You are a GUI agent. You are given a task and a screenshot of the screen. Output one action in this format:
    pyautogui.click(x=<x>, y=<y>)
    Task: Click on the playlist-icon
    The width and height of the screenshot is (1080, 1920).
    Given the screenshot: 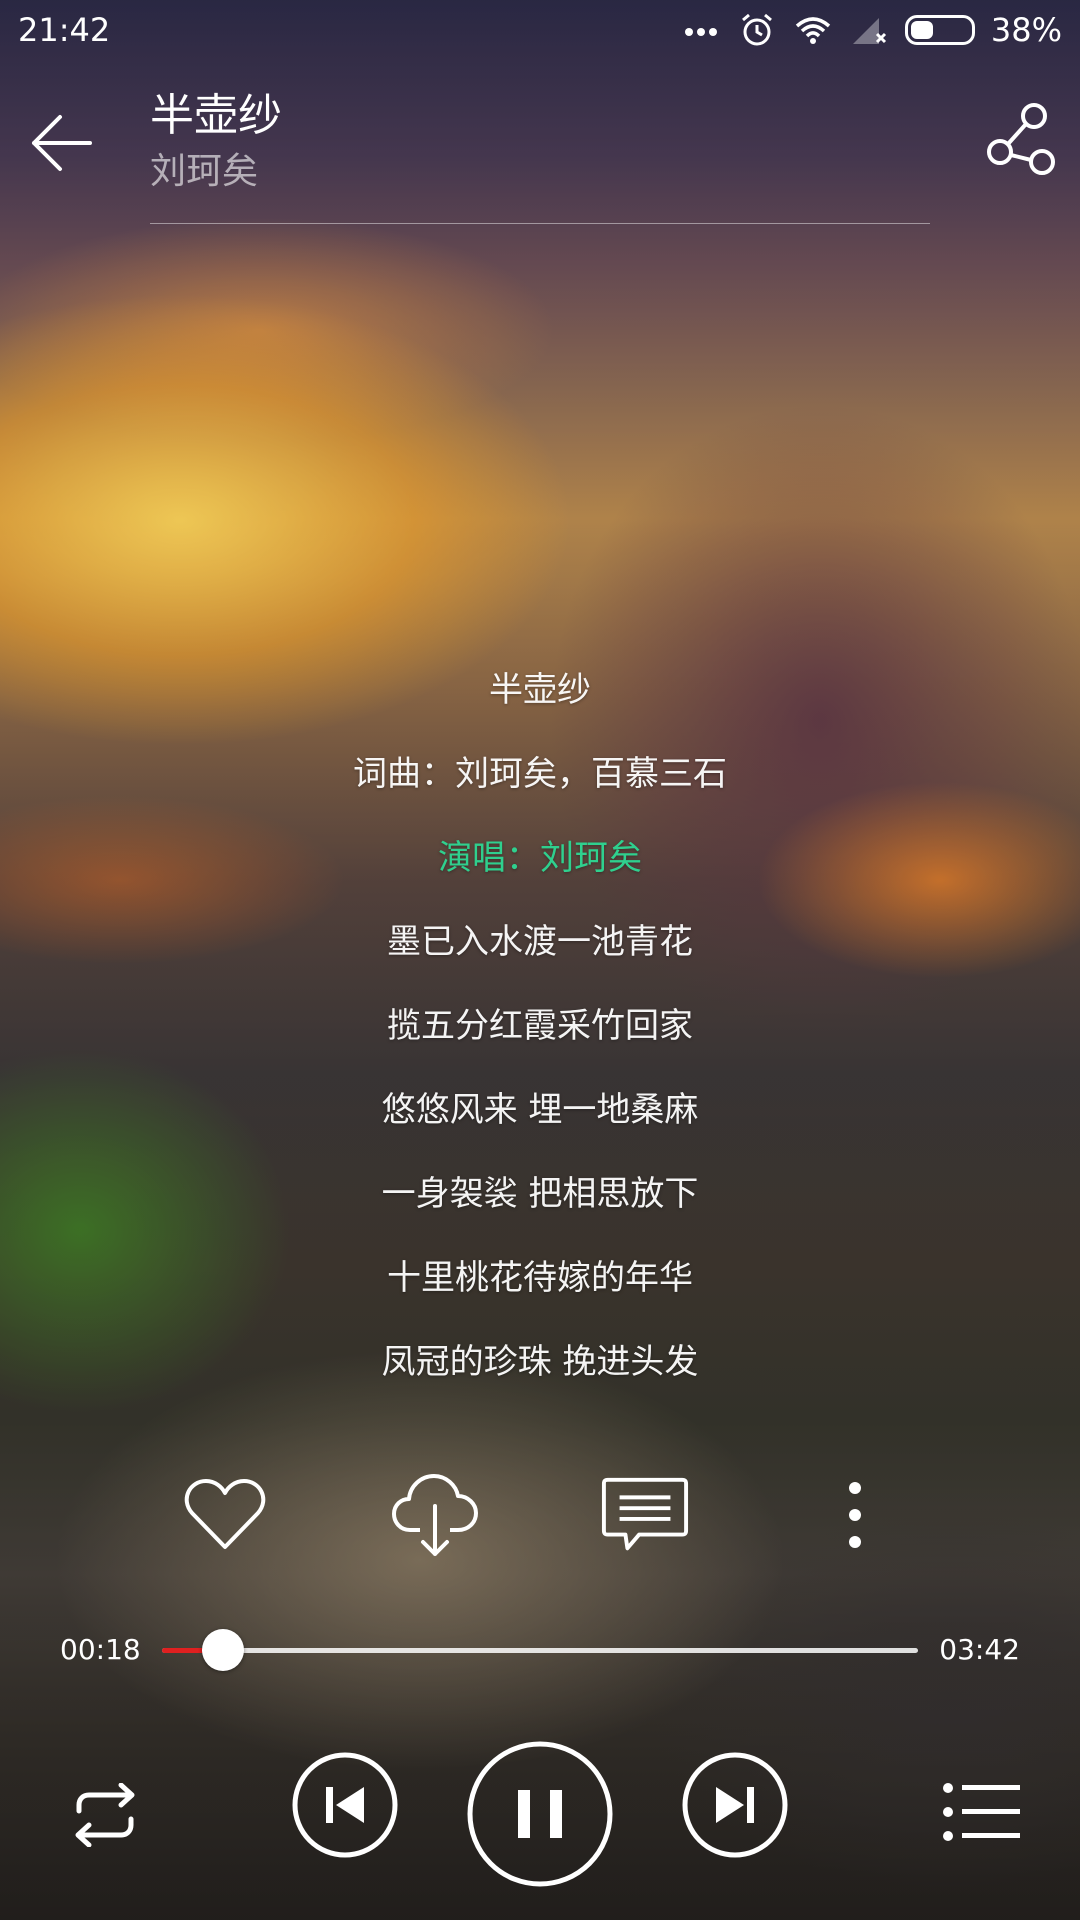 What is the action you would take?
    pyautogui.click(x=981, y=1812)
    